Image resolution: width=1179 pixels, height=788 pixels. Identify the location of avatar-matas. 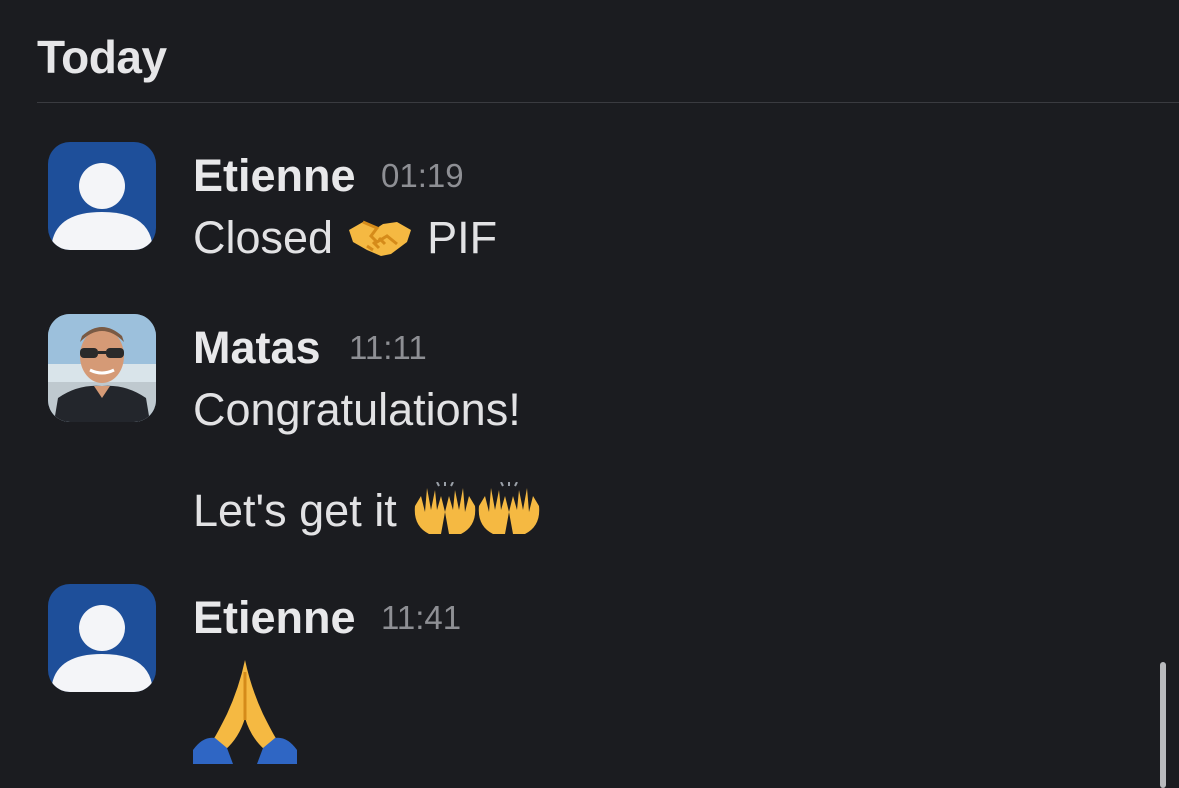
(102, 368).